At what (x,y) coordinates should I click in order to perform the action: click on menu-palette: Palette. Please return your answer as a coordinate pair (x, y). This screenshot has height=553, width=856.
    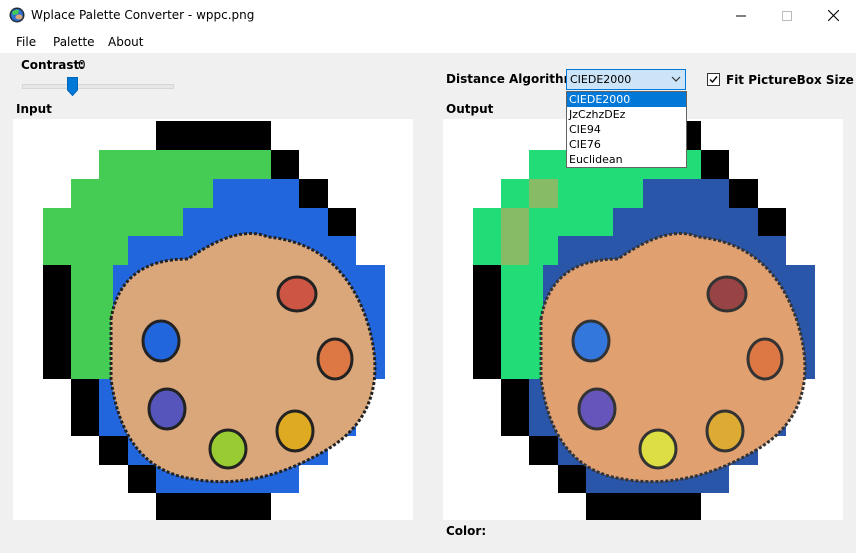
    Looking at the image, I should click on (74, 42).